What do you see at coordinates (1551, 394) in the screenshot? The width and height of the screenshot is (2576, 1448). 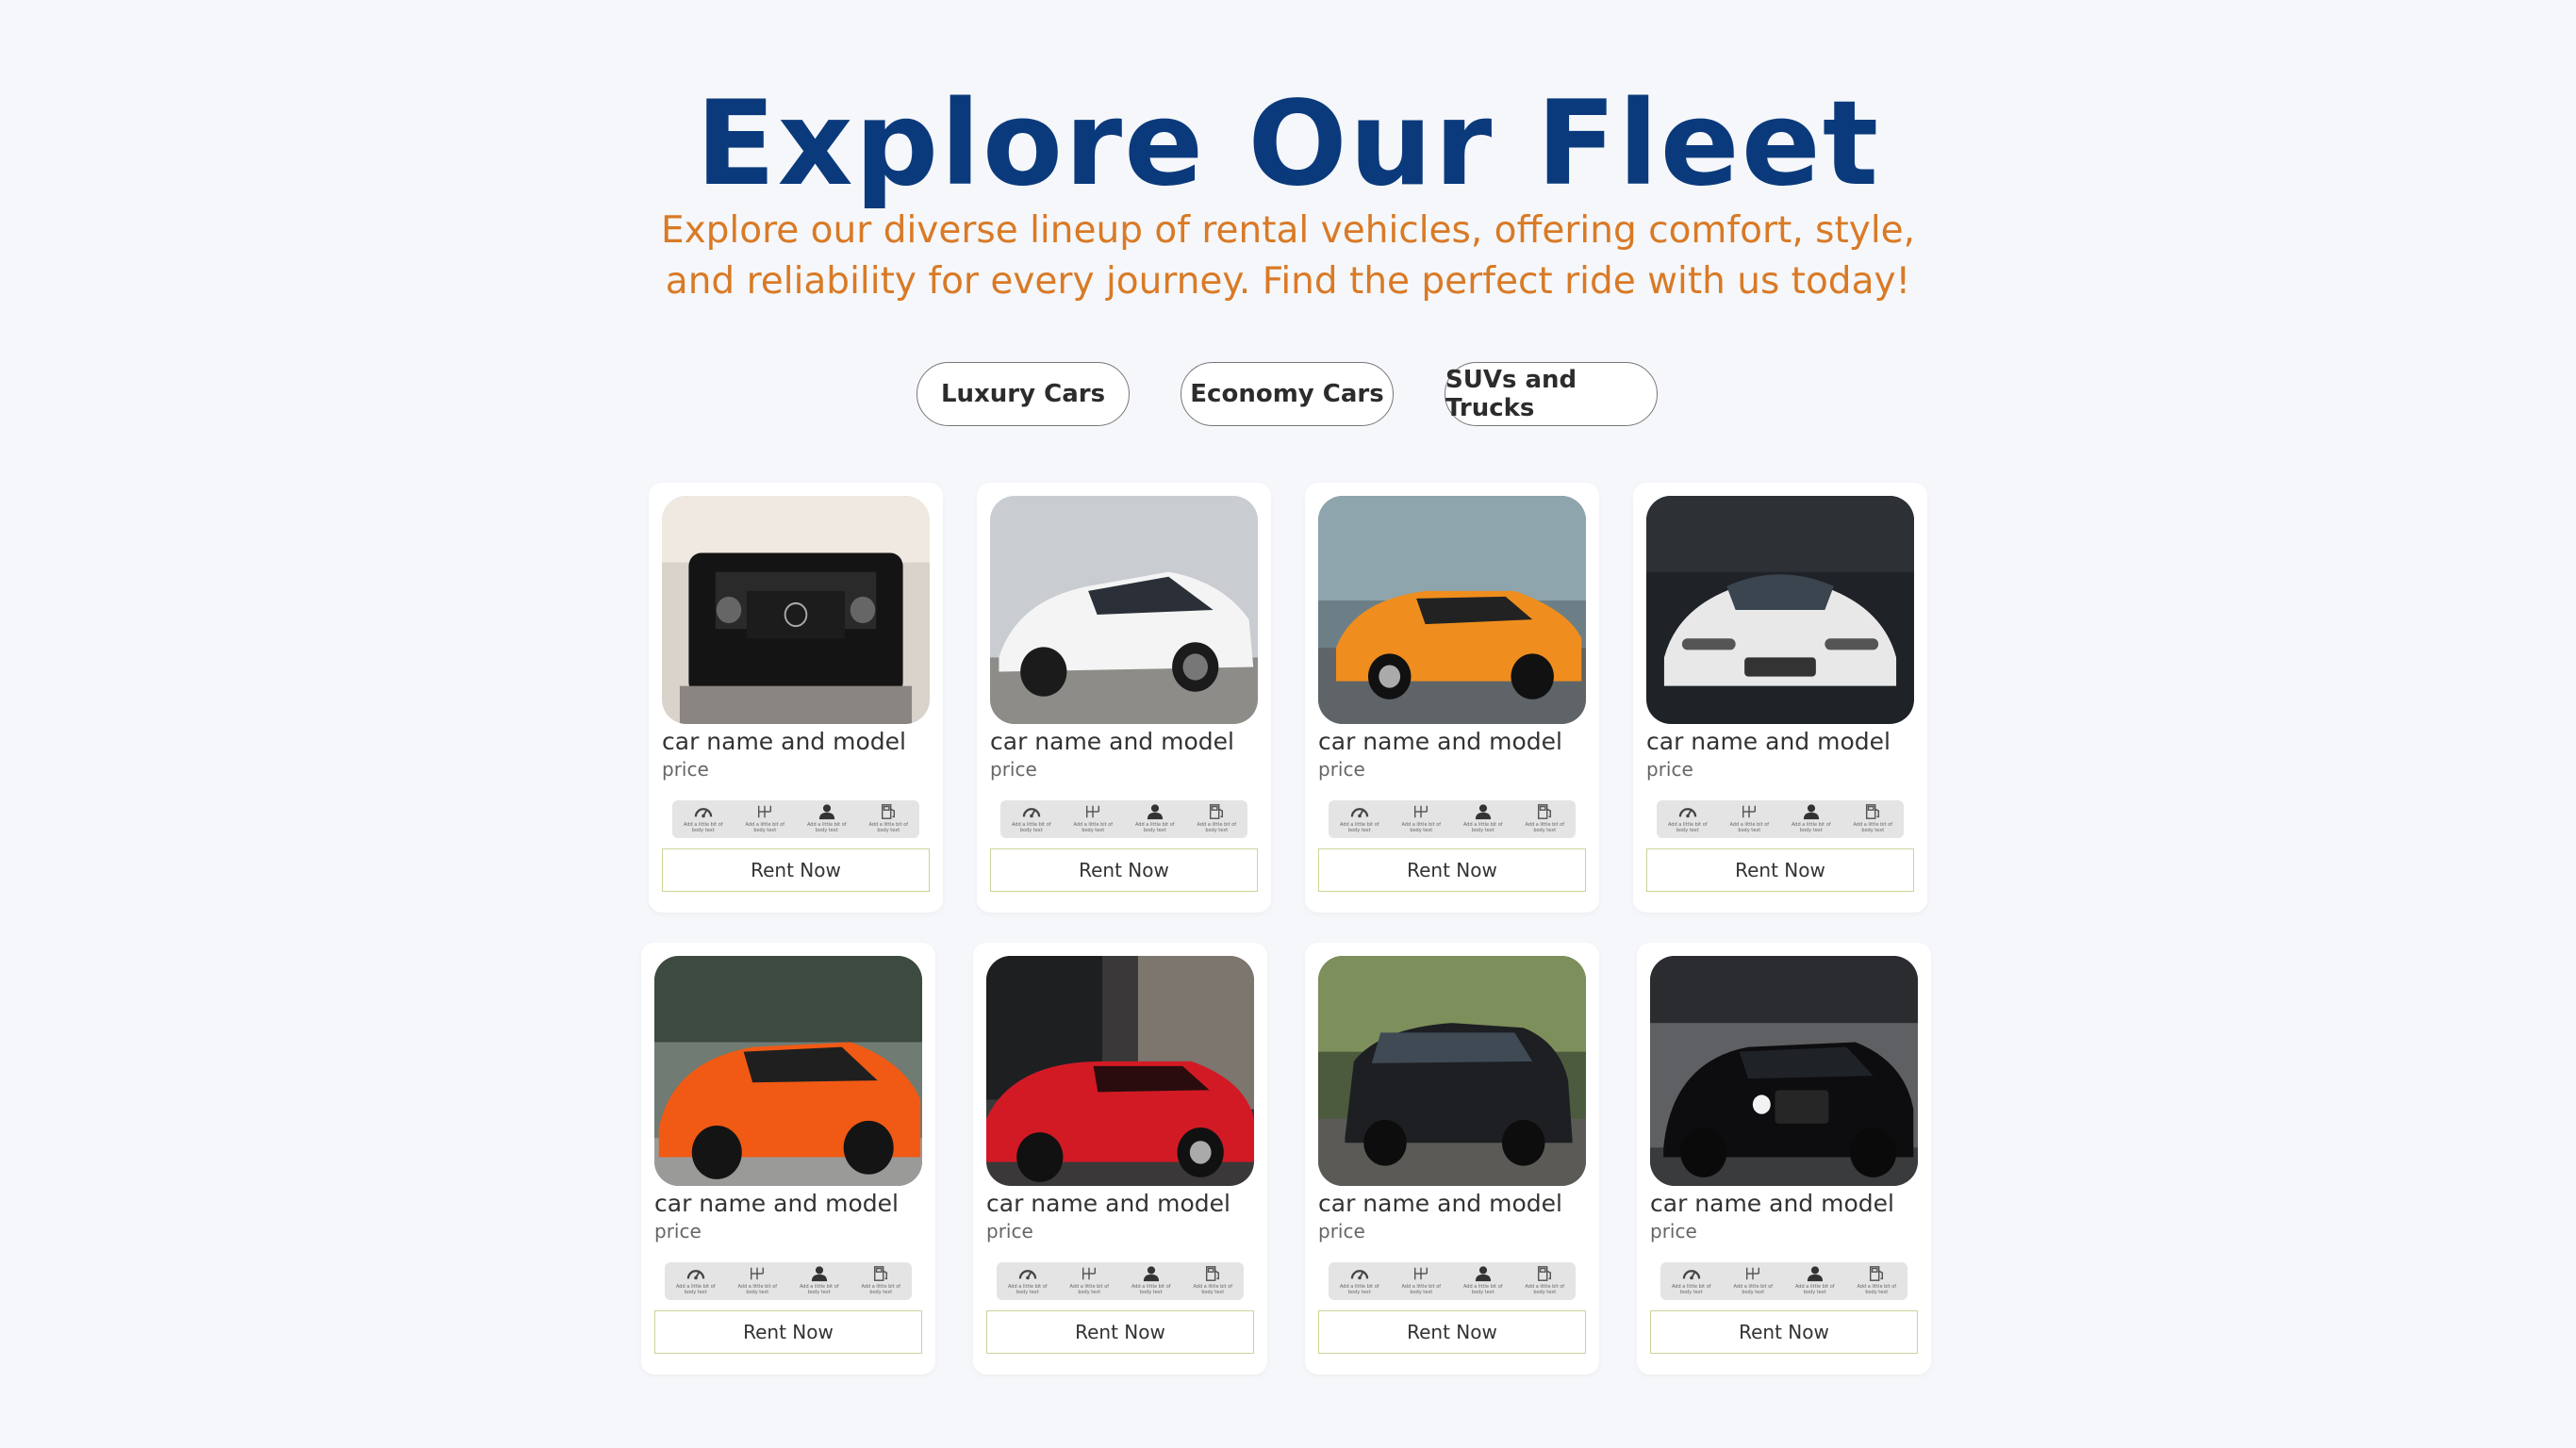 I see `filter-suvs-trucks: SUVs and Trucks` at bounding box center [1551, 394].